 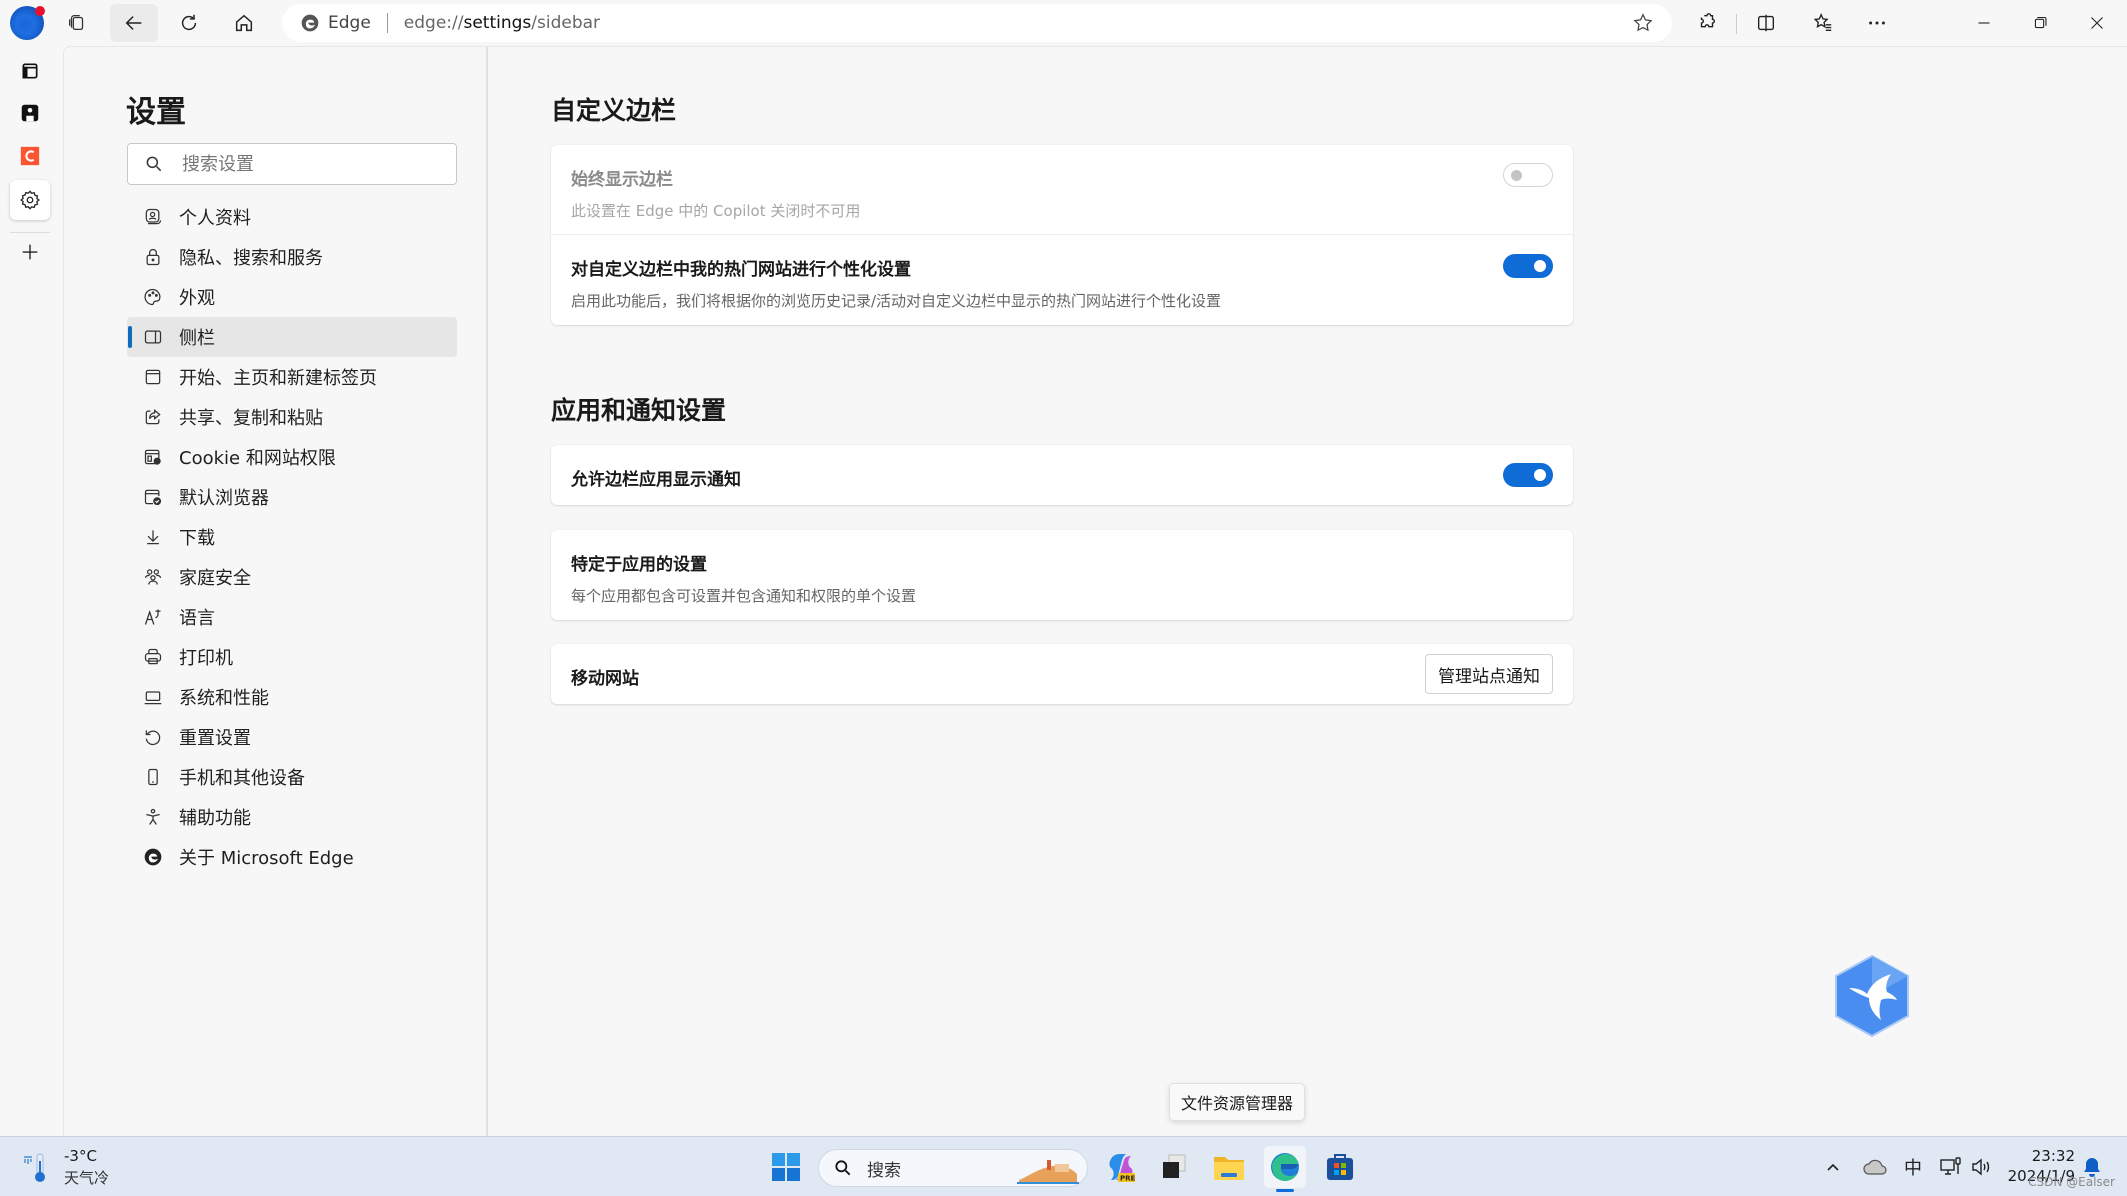 I want to click on tab-actions-button, so click(x=30, y=71).